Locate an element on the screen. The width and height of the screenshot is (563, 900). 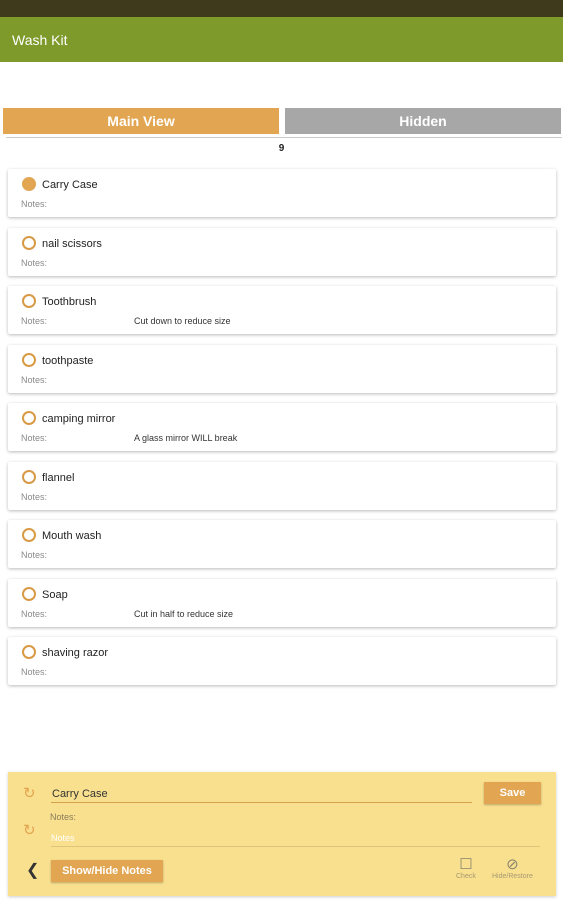
hide-restore-button: ⊘ Hide/Restore is located at coordinates (512, 868).